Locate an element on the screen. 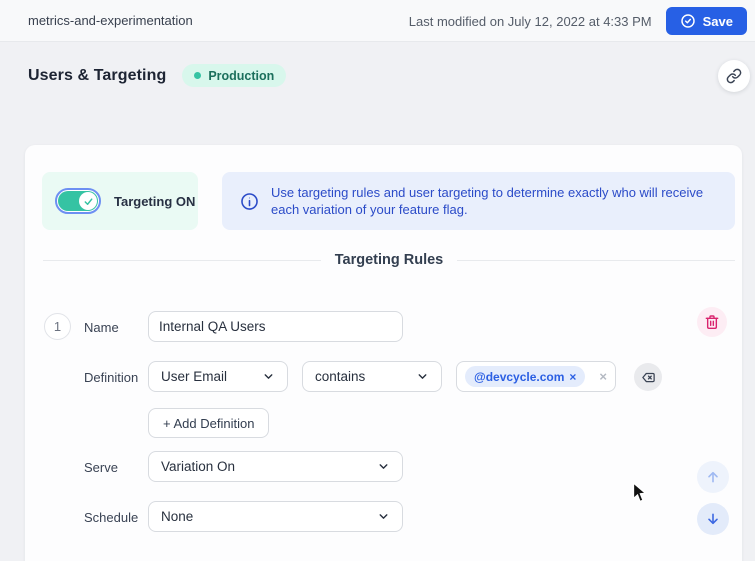 This screenshot has width=755, height=561. trash-icon is located at coordinates (712, 322).